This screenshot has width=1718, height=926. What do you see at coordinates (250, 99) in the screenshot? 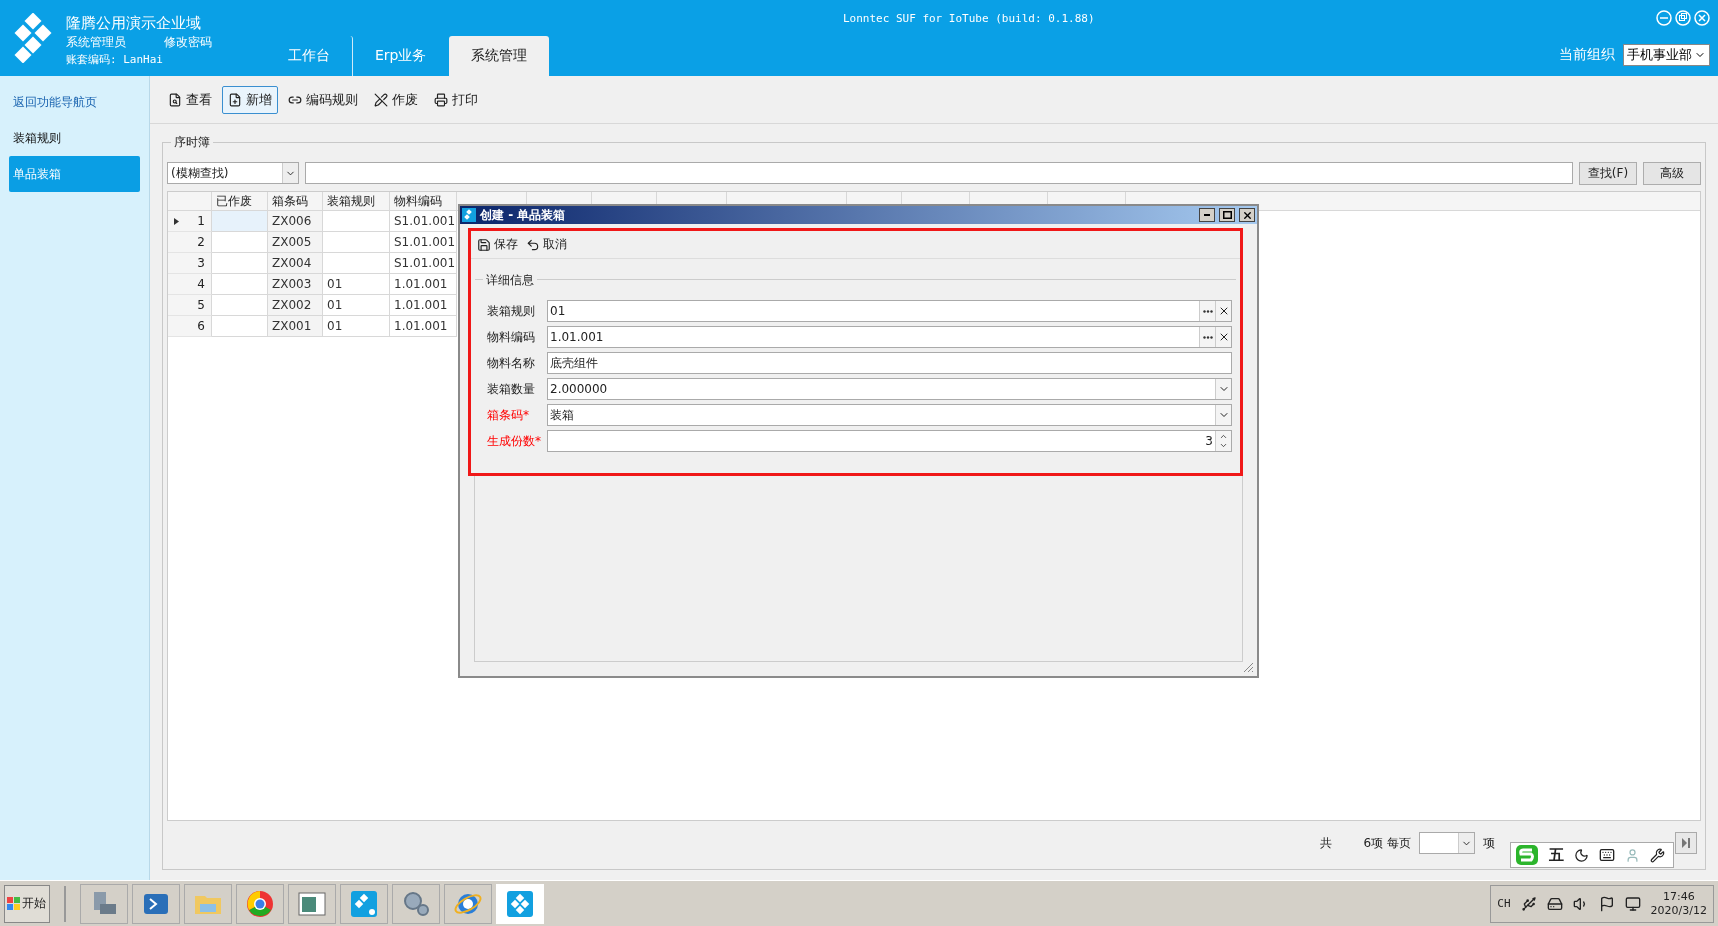
I see `toolbar-button: 新增` at bounding box center [250, 99].